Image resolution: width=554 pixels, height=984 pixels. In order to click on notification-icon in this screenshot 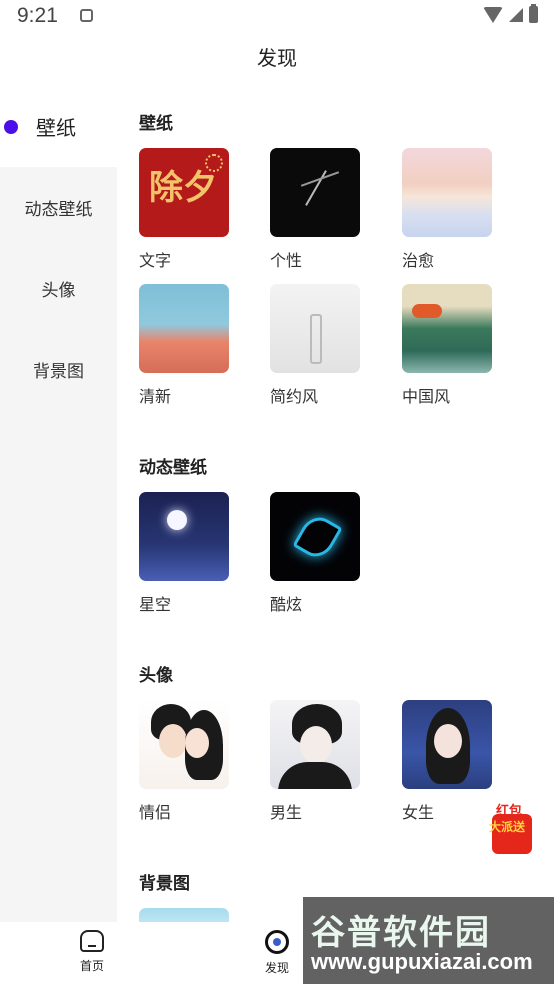, I will do `click(86, 15)`.